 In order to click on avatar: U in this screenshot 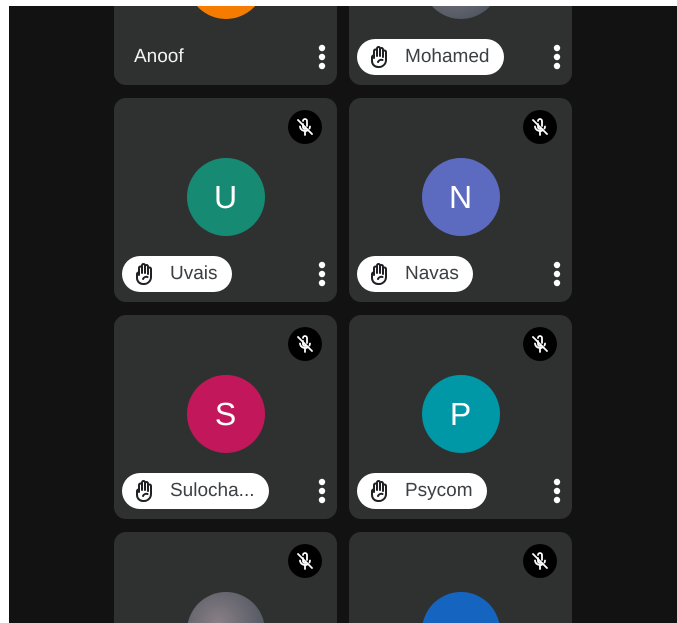, I will do `click(225, 197)`.